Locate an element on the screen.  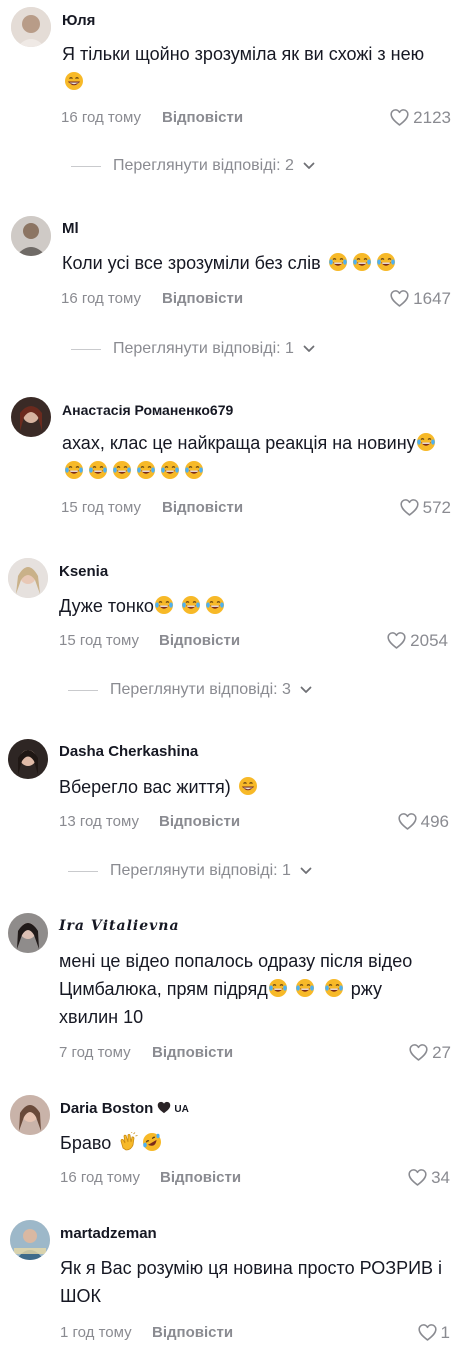
comment-author: Dasha Cherkashina is located at coordinates (128, 751).